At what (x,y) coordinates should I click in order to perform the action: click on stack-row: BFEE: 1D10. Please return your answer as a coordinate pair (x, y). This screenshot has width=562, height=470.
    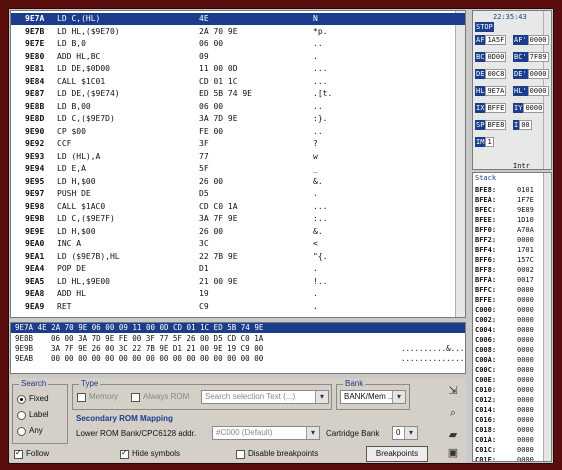
    Looking at the image, I should click on (504, 220).